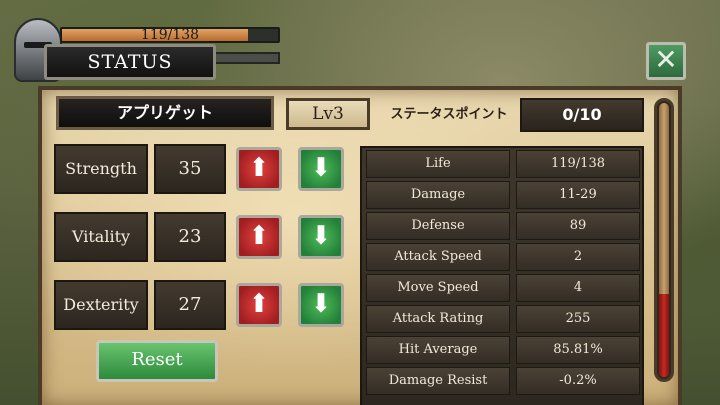  What do you see at coordinates (438, 257) in the screenshot?
I see `table-label: Attack Speed` at bounding box center [438, 257].